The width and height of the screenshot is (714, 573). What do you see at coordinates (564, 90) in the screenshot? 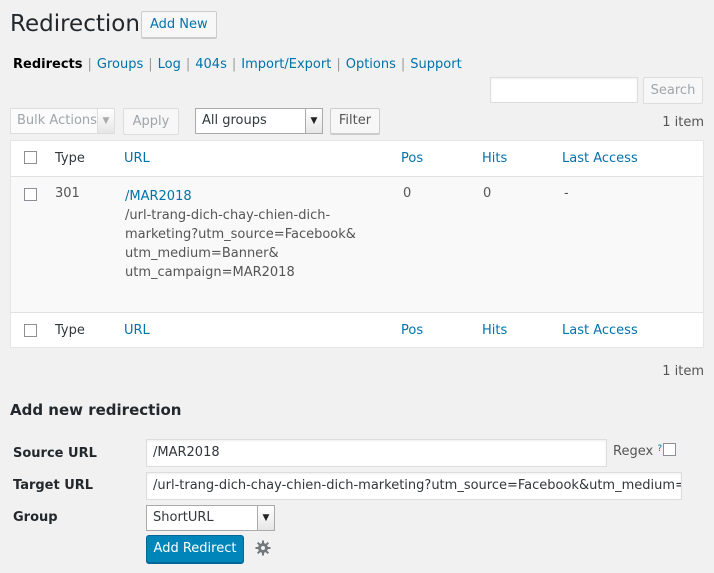
I see `search-input` at bounding box center [564, 90].